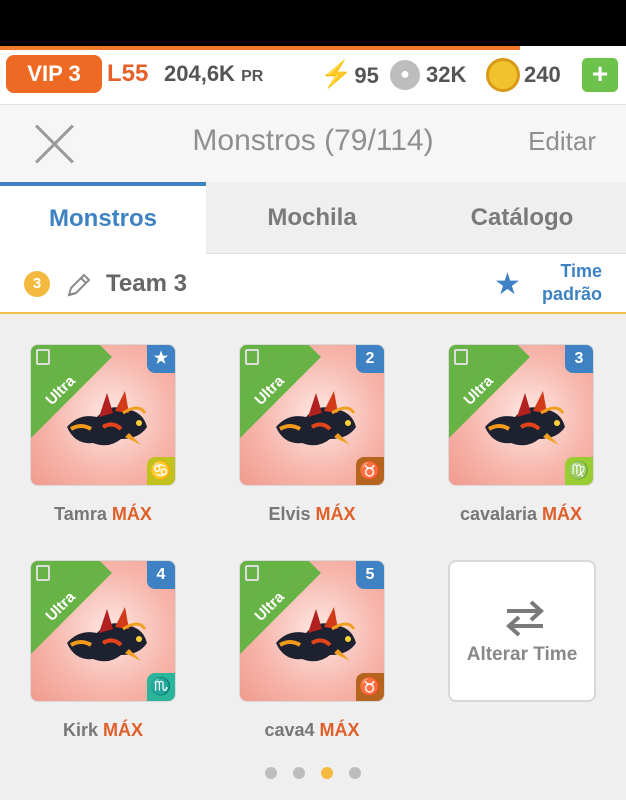  Describe the element at coordinates (161, 687) in the screenshot. I see `zodiac-icon: ♏` at that location.